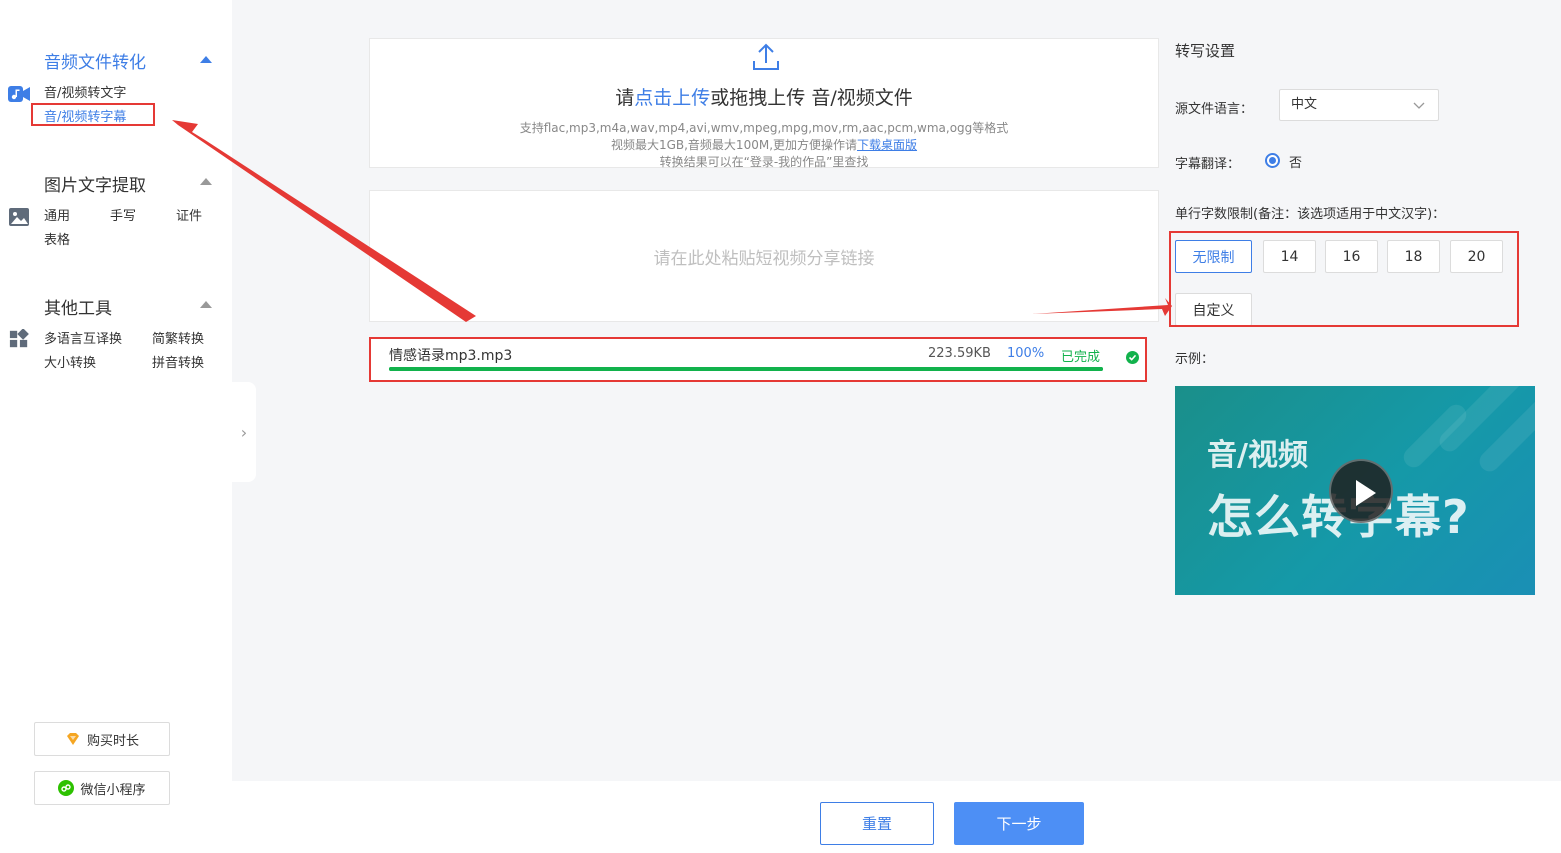  What do you see at coordinates (178, 337) in the screenshot?
I see `sidebar-item-trad-simp: 简繁转换` at bounding box center [178, 337].